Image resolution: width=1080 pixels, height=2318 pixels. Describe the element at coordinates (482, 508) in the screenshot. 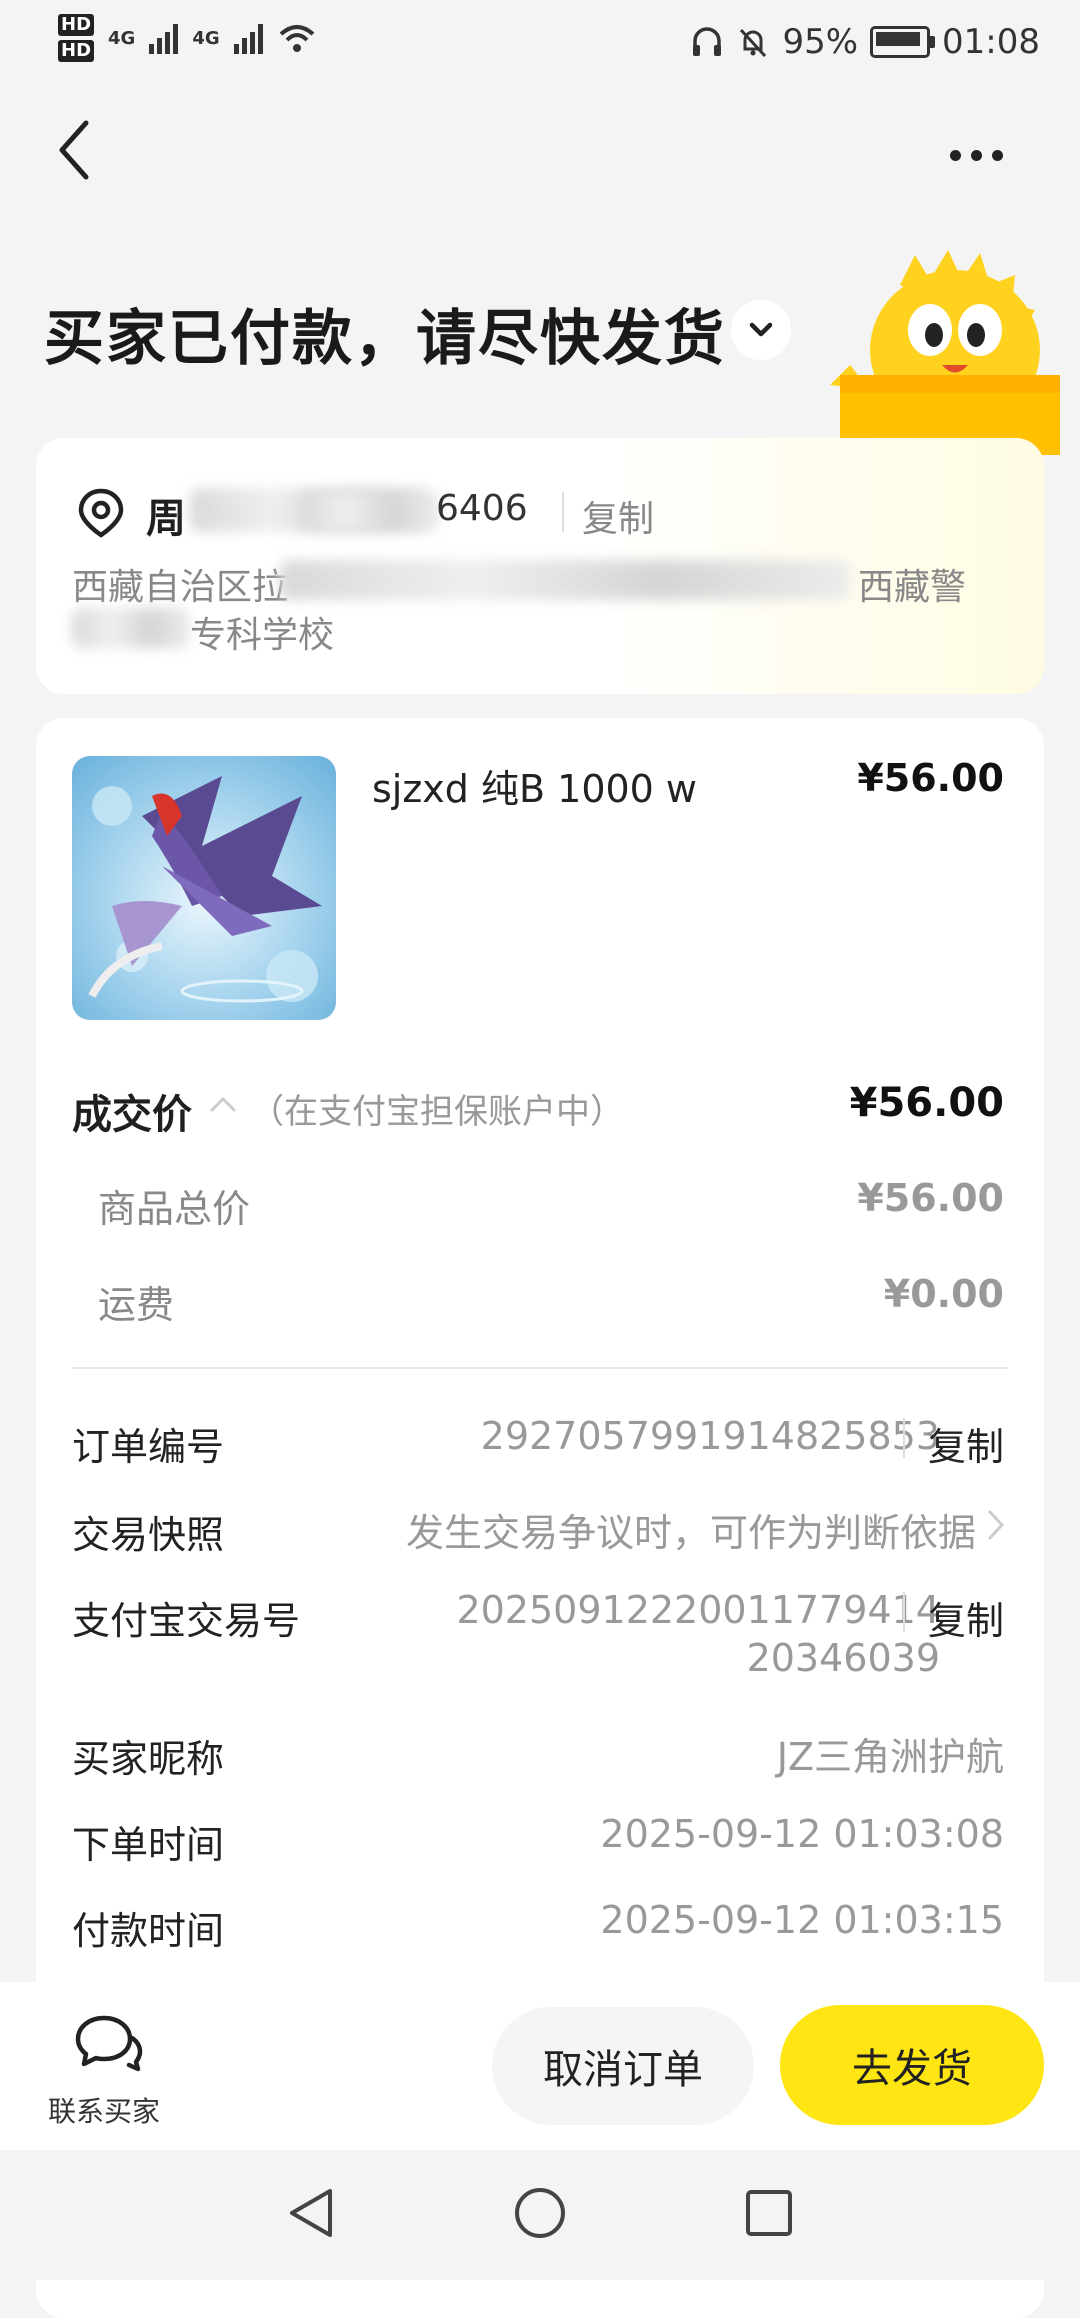

I see `recipient-phone: 6406` at that location.